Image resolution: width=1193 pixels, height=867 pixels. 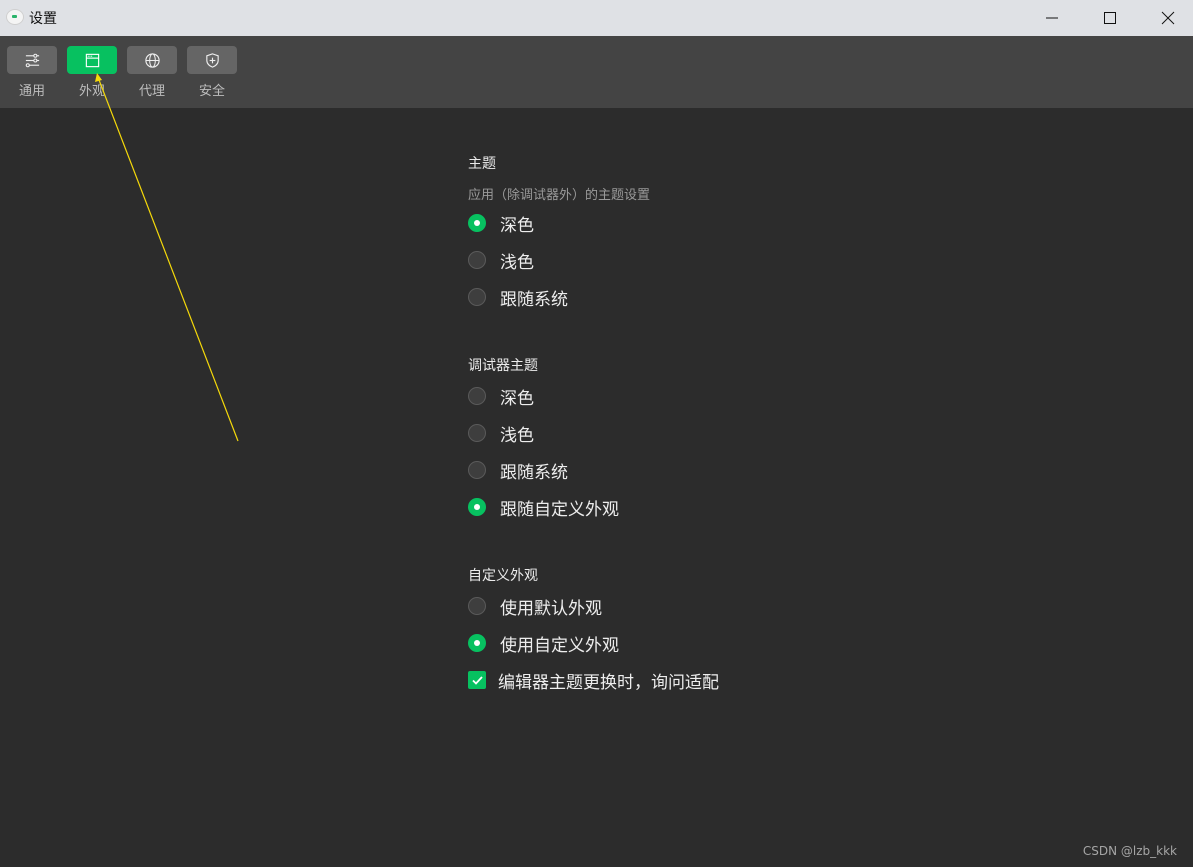 What do you see at coordinates (1129, 851) in the screenshot?
I see `watermark: CSDN @lzb_kkk` at bounding box center [1129, 851].